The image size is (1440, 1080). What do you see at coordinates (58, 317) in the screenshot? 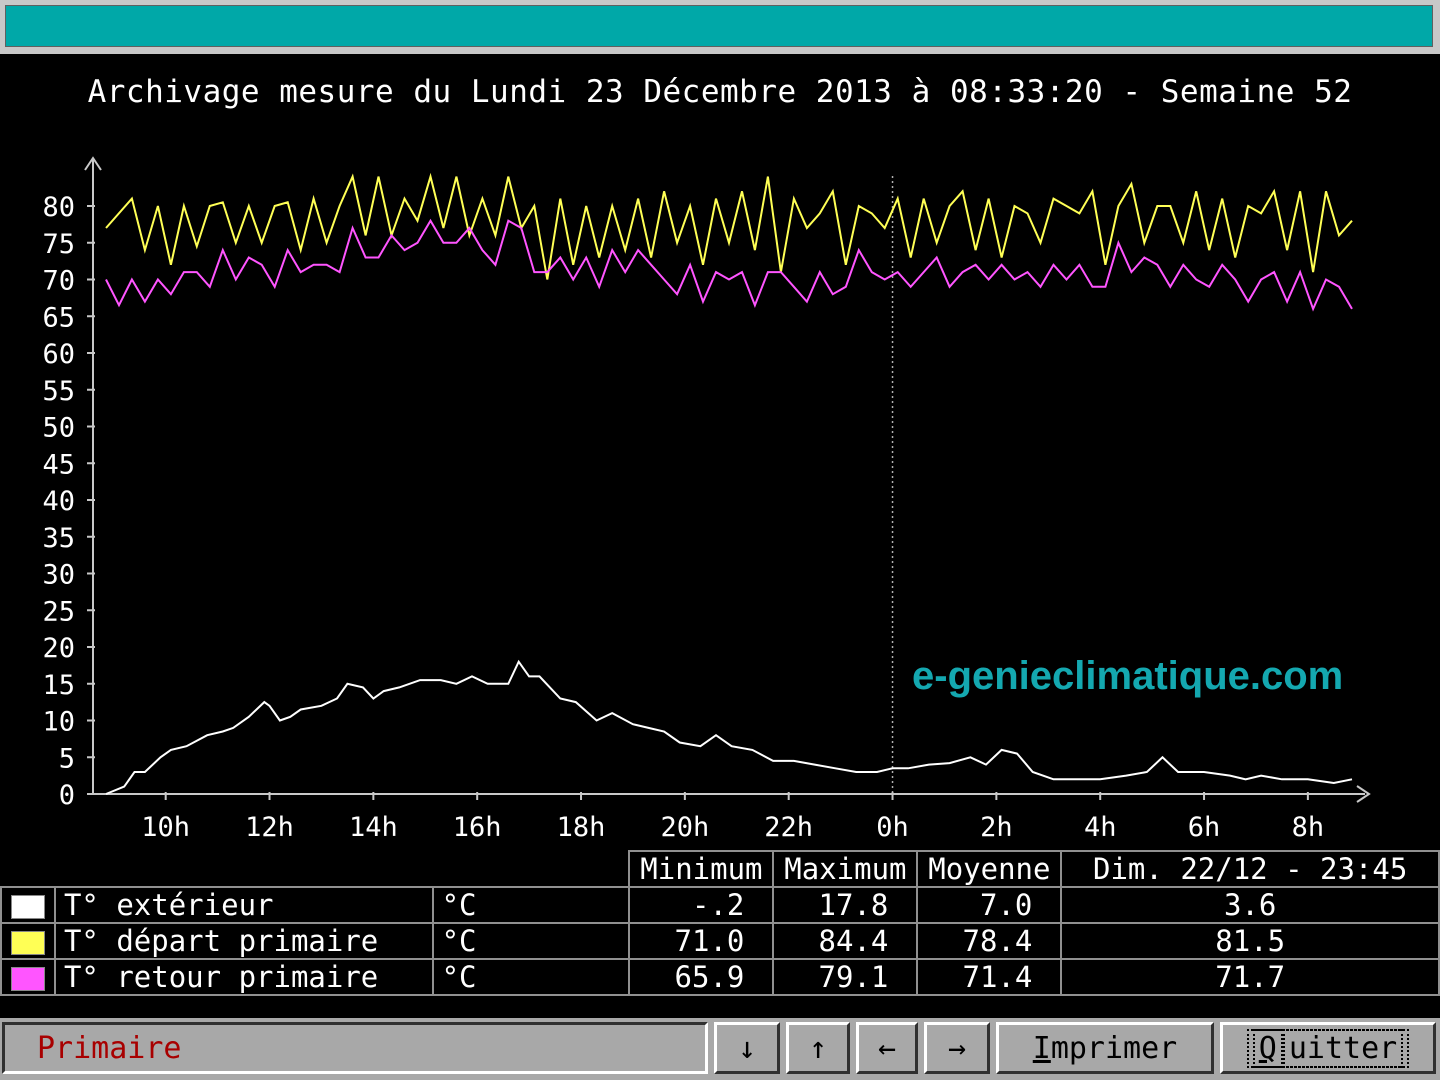
I see `y-tick-label: 65` at bounding box center [58, 317].